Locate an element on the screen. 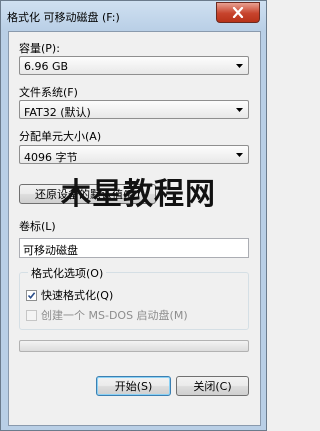 This screenshot has width=320, height=431. close-icon is located at coordinates (238, 12).